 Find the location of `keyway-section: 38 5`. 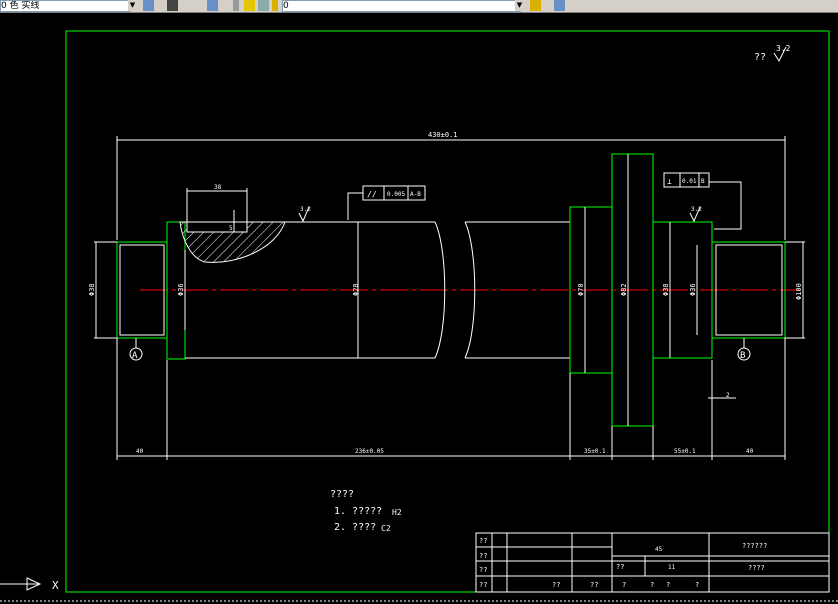

keyway-section: 38 5 is located at coordinates (232, 223).